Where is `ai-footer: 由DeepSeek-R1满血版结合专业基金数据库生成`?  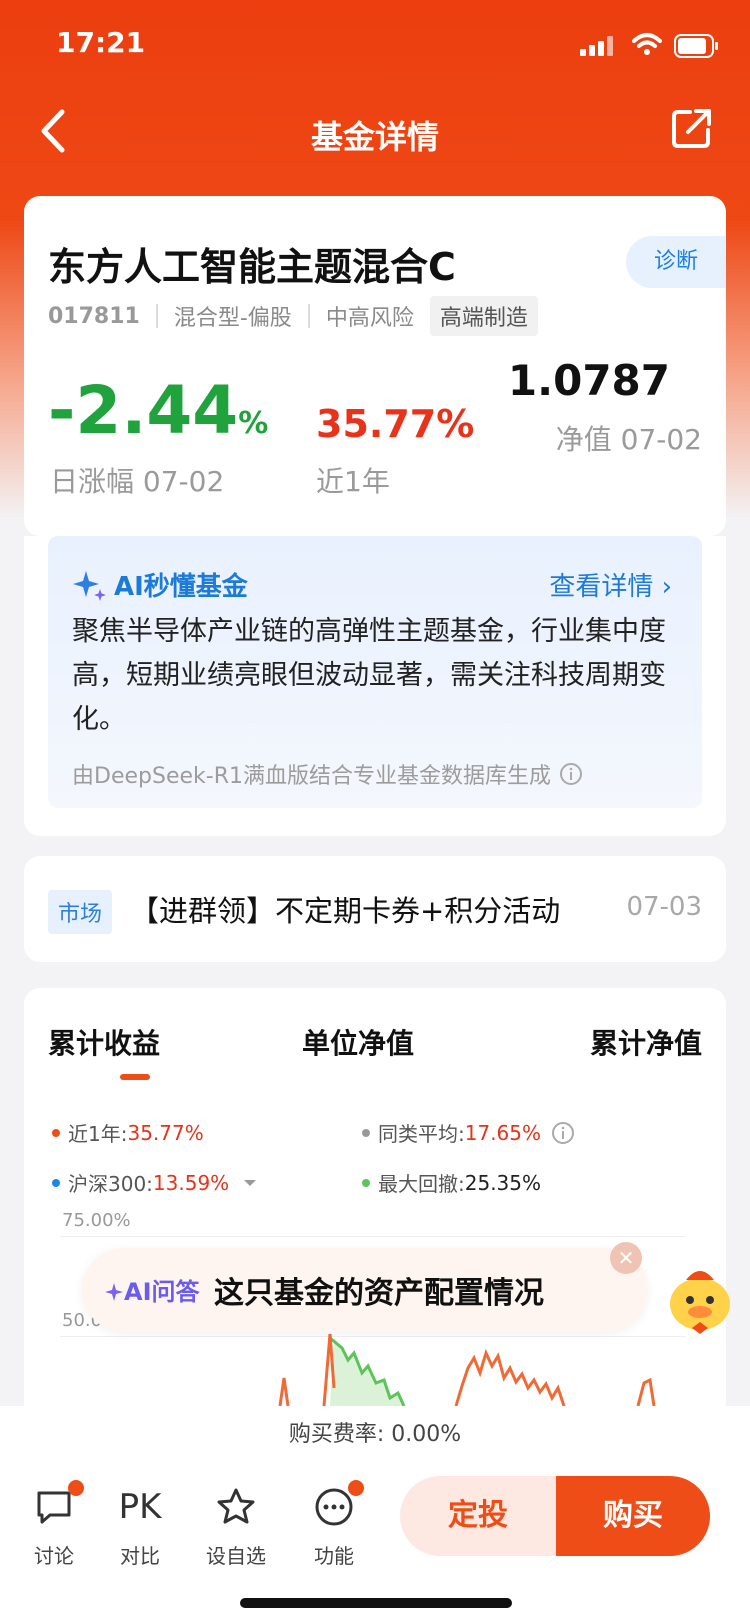
ai-footer: 由DeepSeek-R1满血版结合专业基金数据库生成 is located at coordinates (327, 774).